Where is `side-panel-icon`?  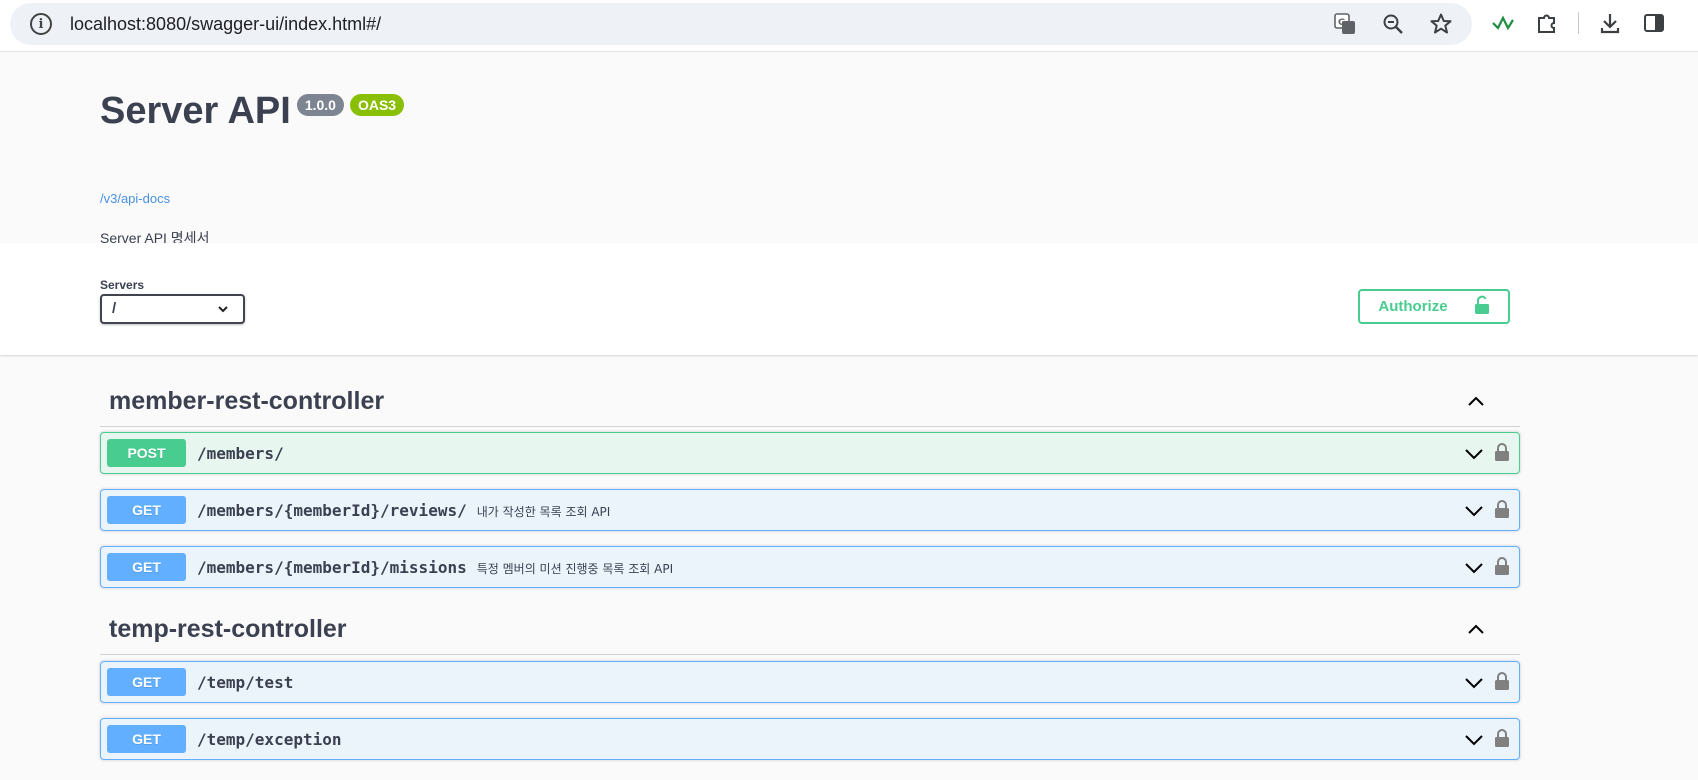
side-panel-icon is located at coordinates (1654, 23).